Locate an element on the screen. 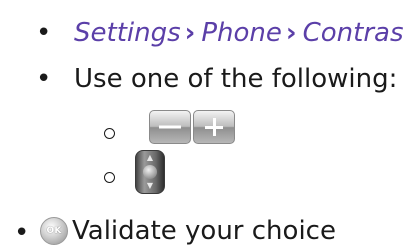 Image resolution: width=404 pixels, height=252 pixels. minus-icon is located at coordinates (170, 127).